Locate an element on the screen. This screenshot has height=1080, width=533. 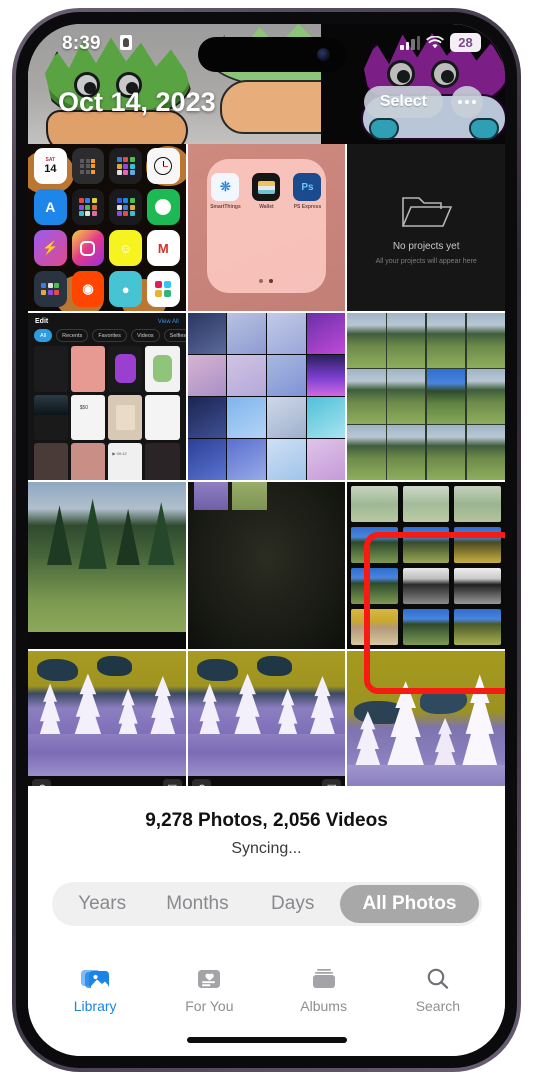
folder-page-dots is located at coordinates (267, 280).